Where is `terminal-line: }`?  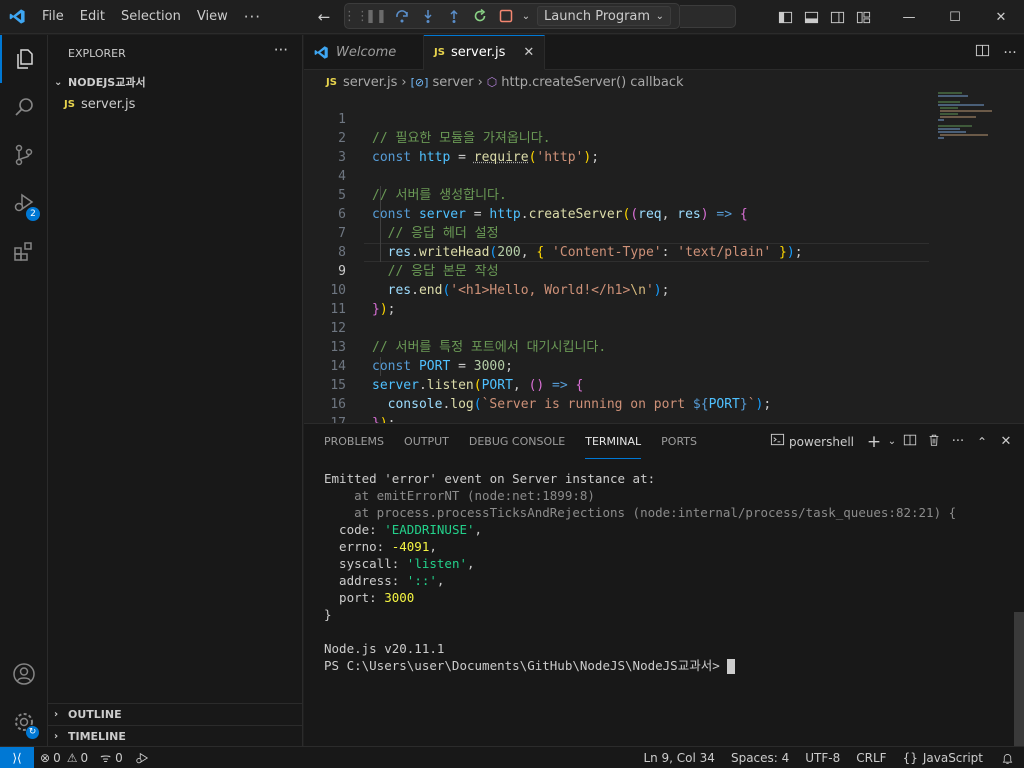 terminal-line: } is located at coordinates (669, 614).